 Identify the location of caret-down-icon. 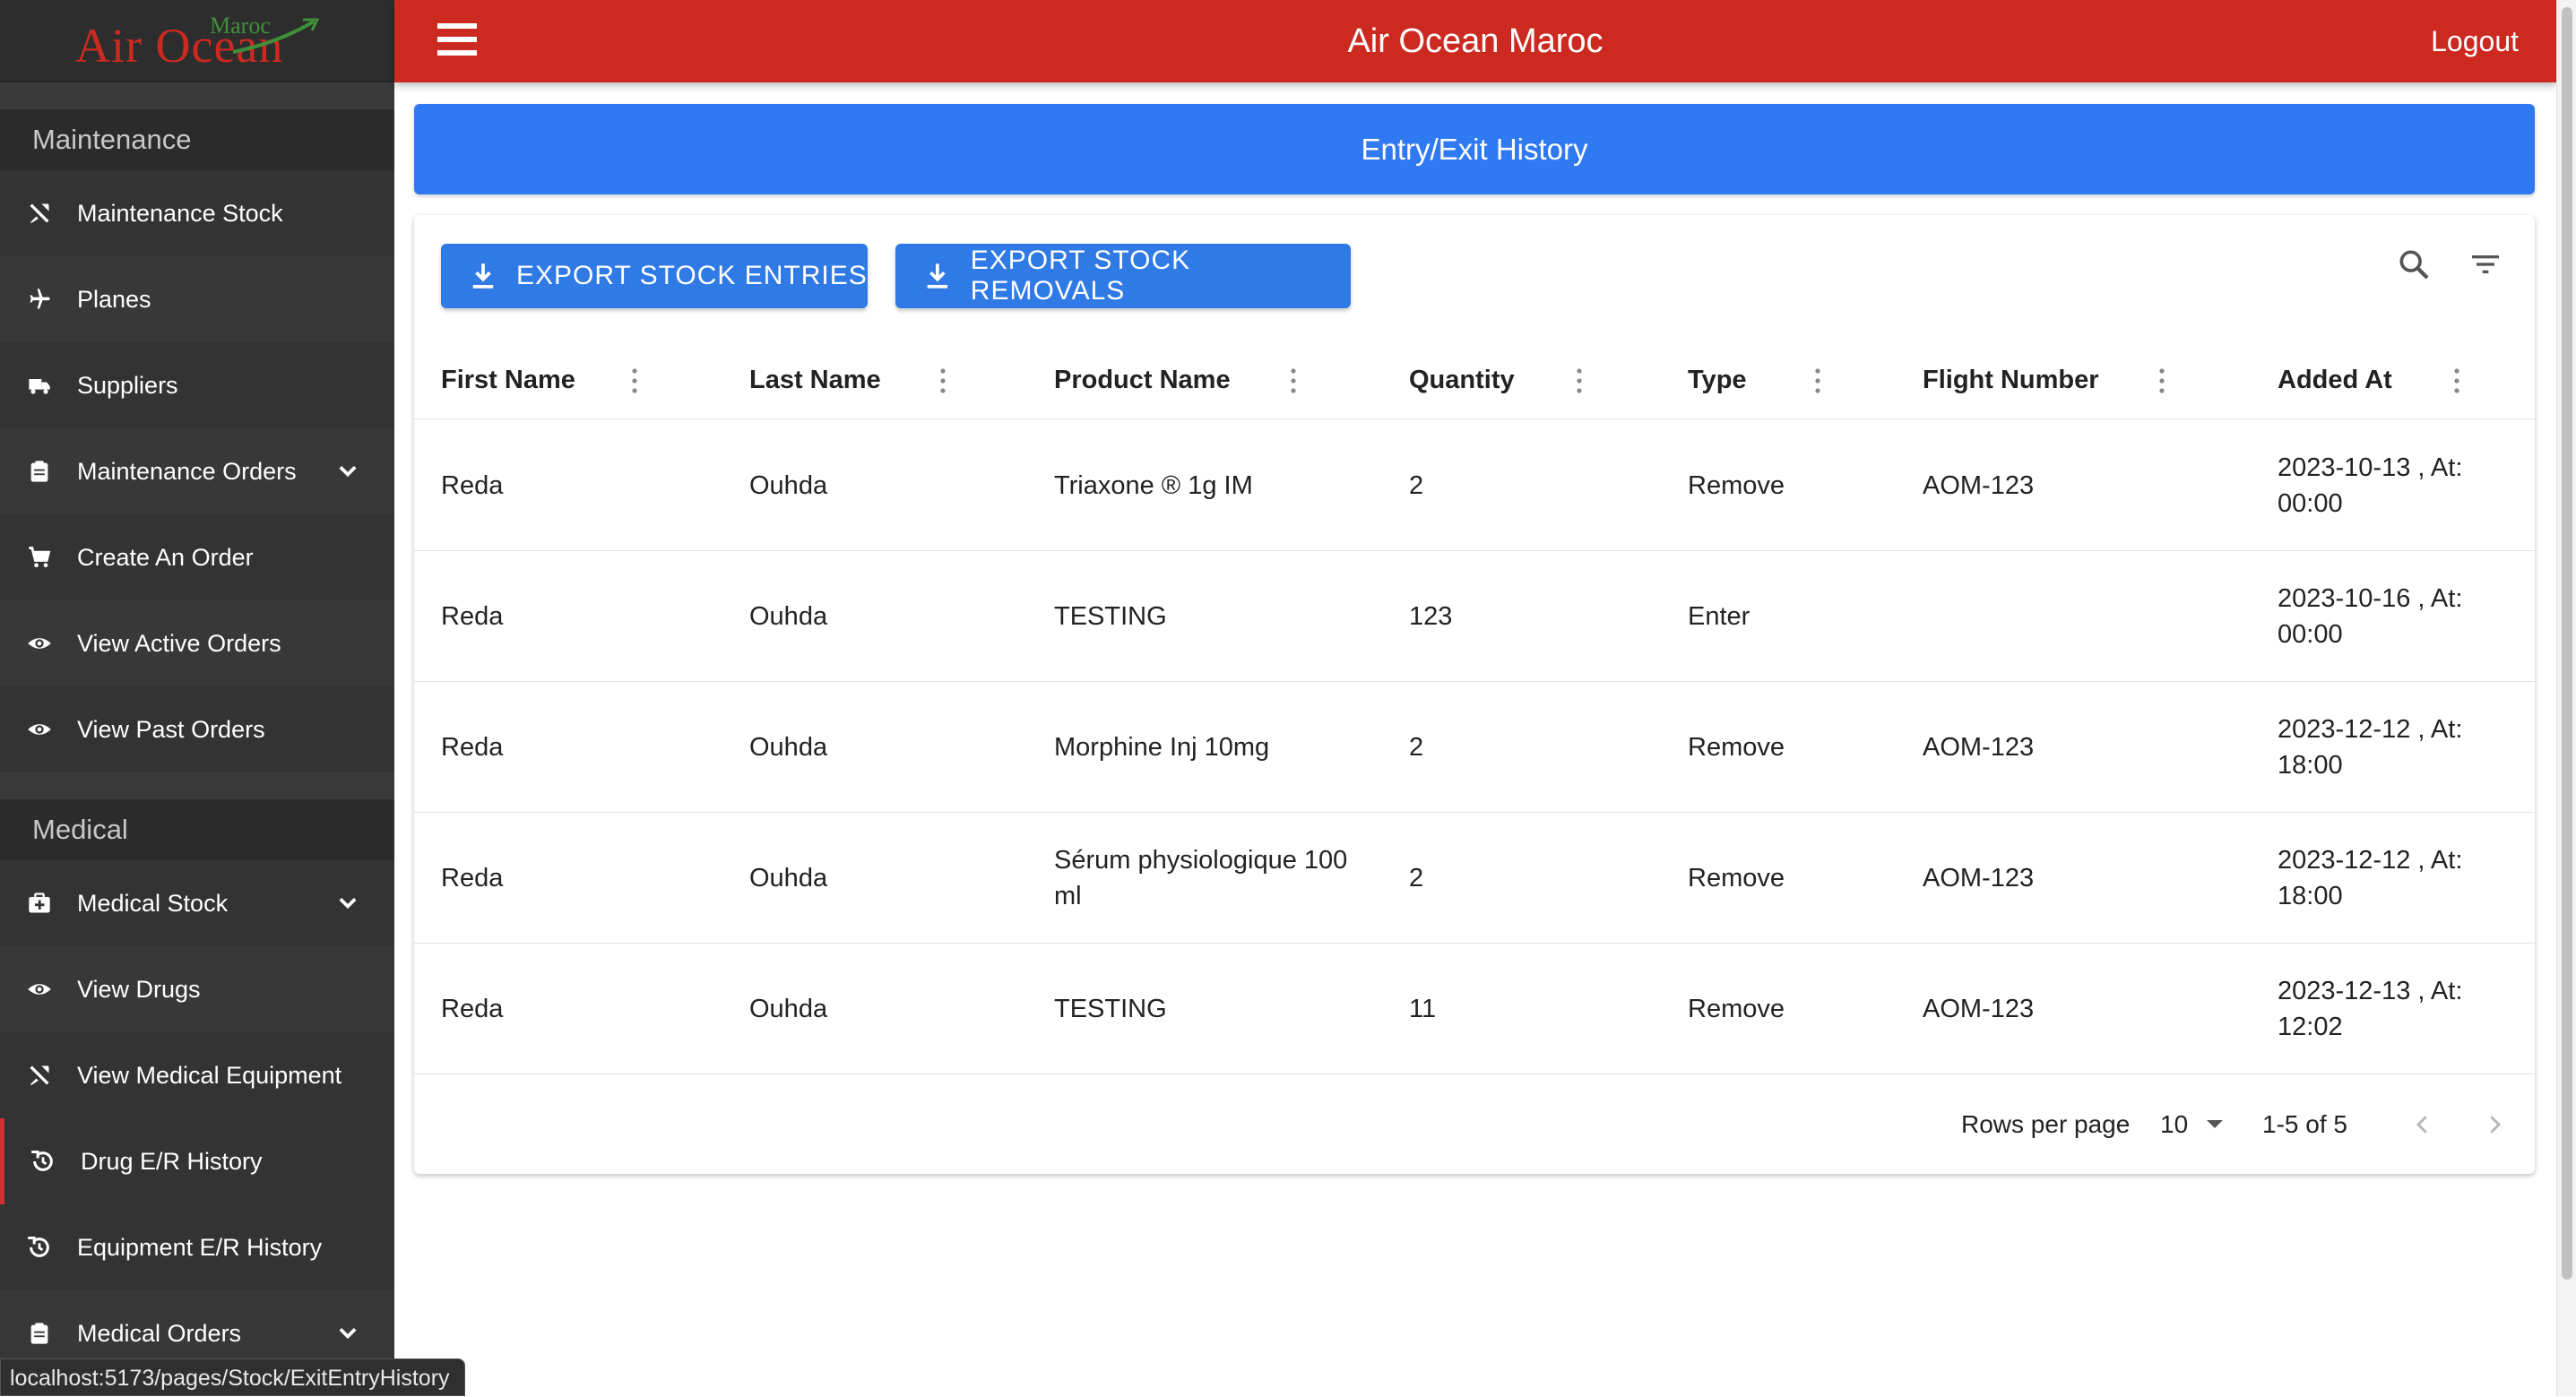
(2215, 1124).